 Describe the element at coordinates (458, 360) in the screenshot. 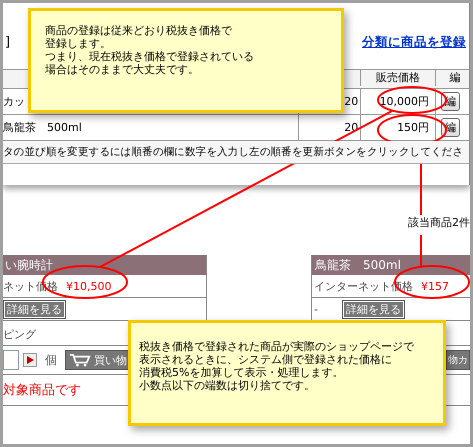

I see `cart-button: 物カ` at that location.